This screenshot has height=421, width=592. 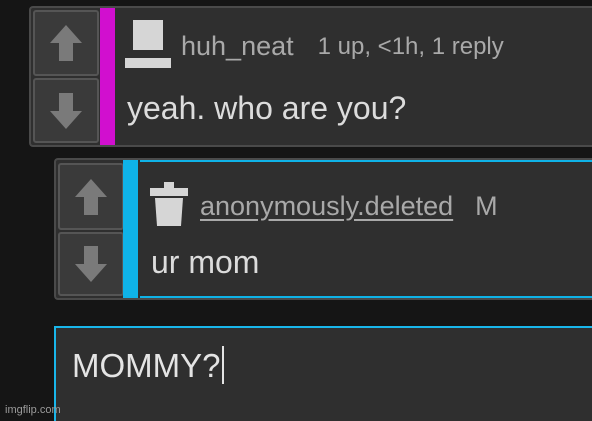 I want to click on comment-meta: M, so click(x=486, y=206).